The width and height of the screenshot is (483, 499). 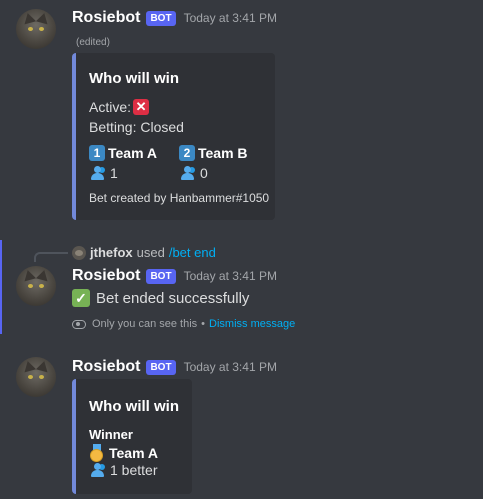 I want to click on keycap-2-icon: 2, so click(x=187, y=153).